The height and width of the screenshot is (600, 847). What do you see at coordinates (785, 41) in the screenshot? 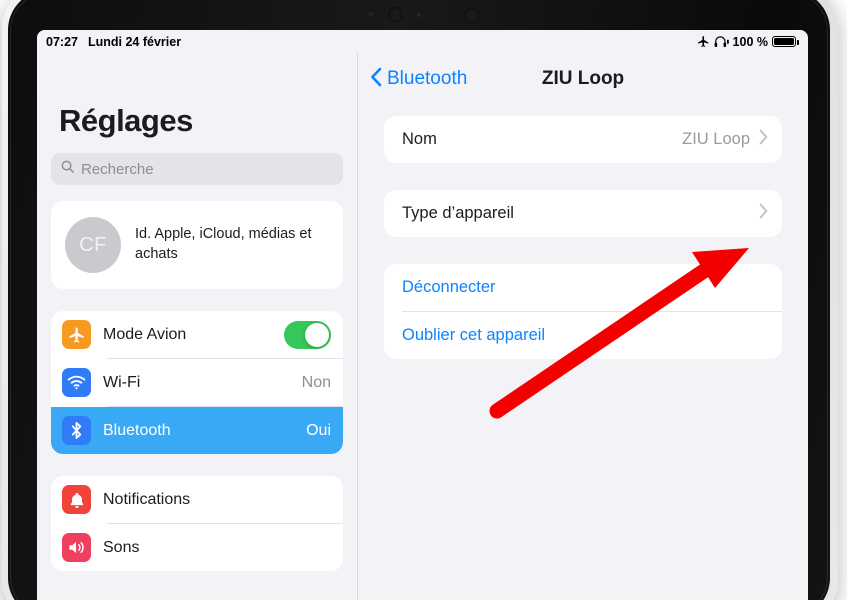
I see `battery-icon` at bounding box center [785, 41].